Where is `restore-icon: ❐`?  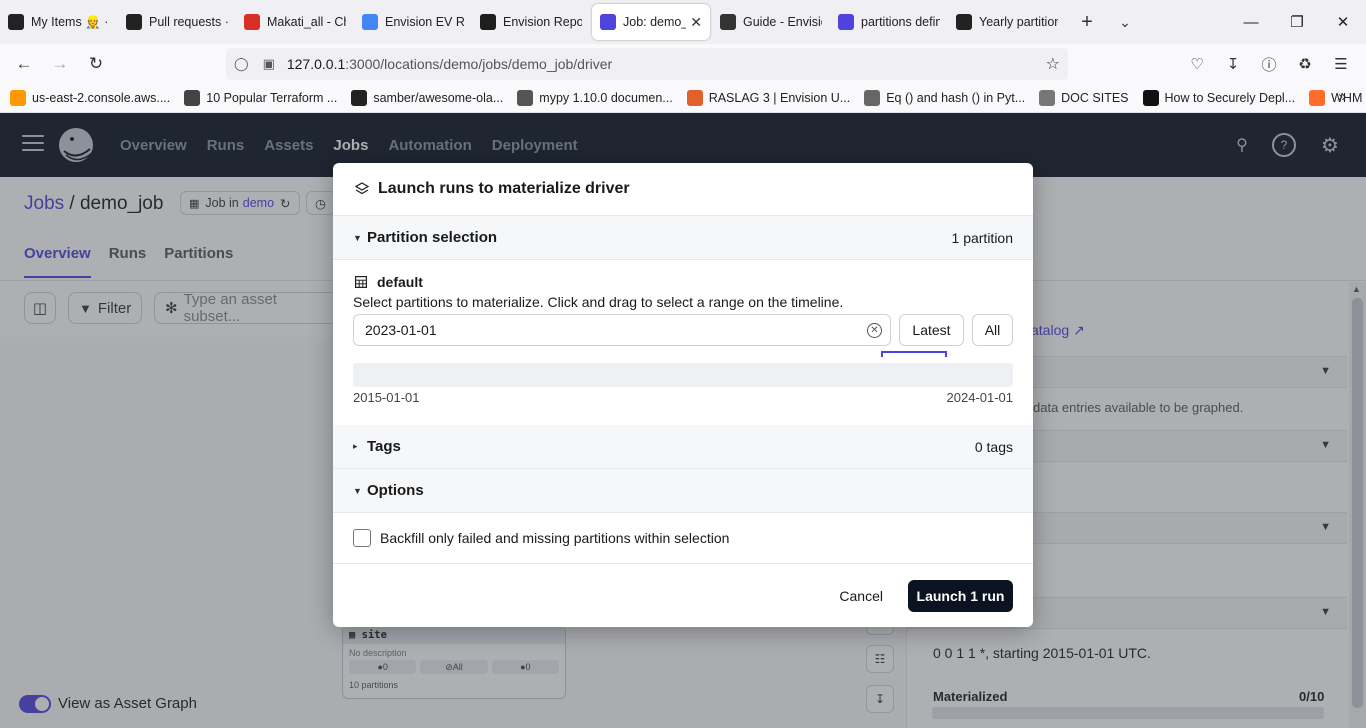
restore-icon: ❐ is located at coordinates (1297, 22).